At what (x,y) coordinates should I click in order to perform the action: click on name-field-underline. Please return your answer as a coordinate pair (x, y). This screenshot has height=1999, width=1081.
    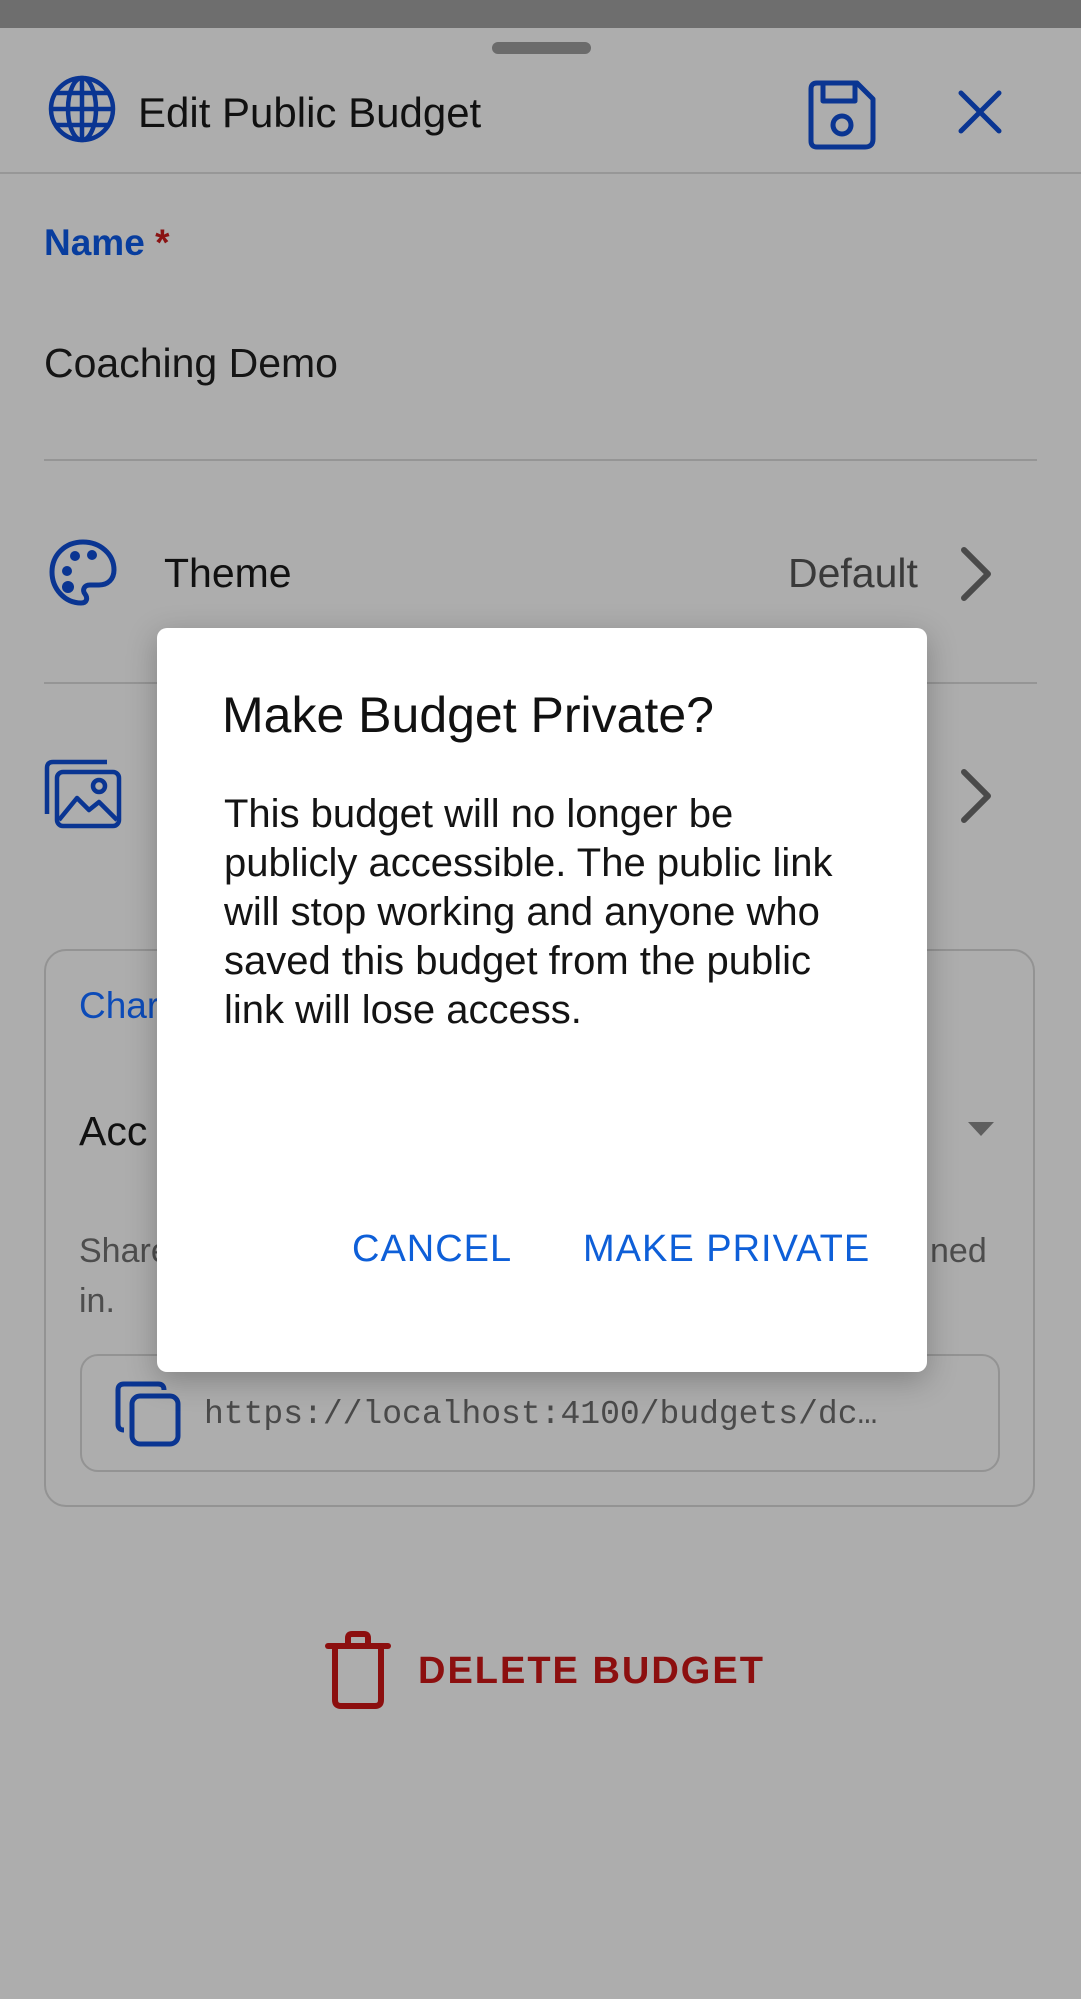
    Looking at the image, I should click on (540, 460).